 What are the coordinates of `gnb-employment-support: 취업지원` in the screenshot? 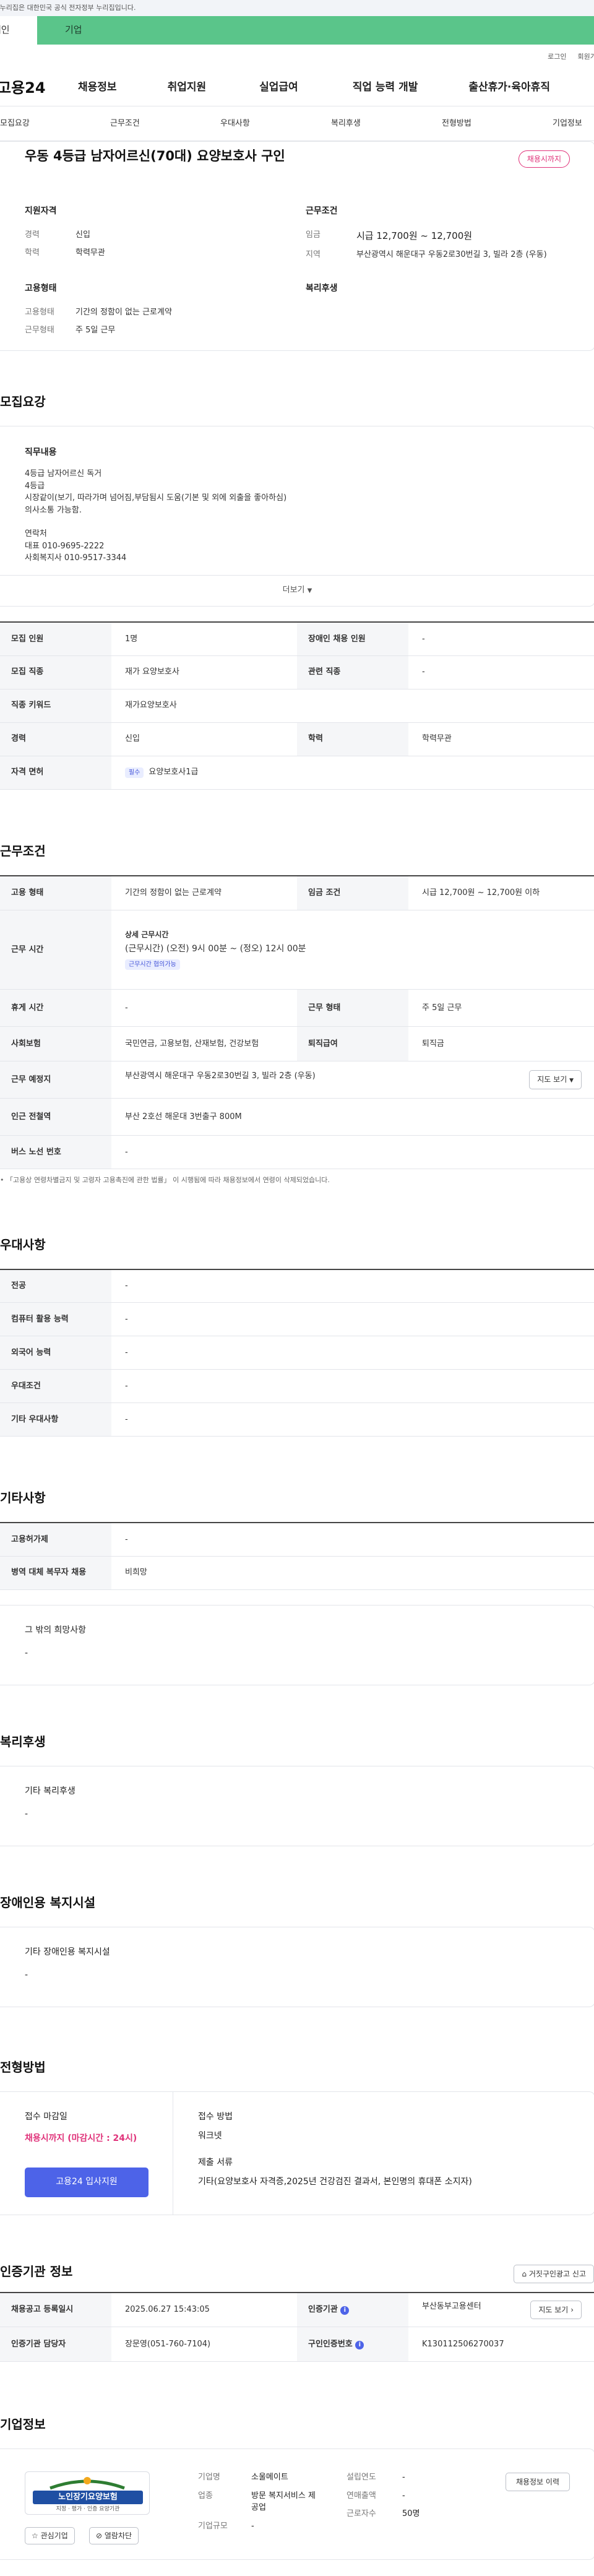 It's located at (187, 88).